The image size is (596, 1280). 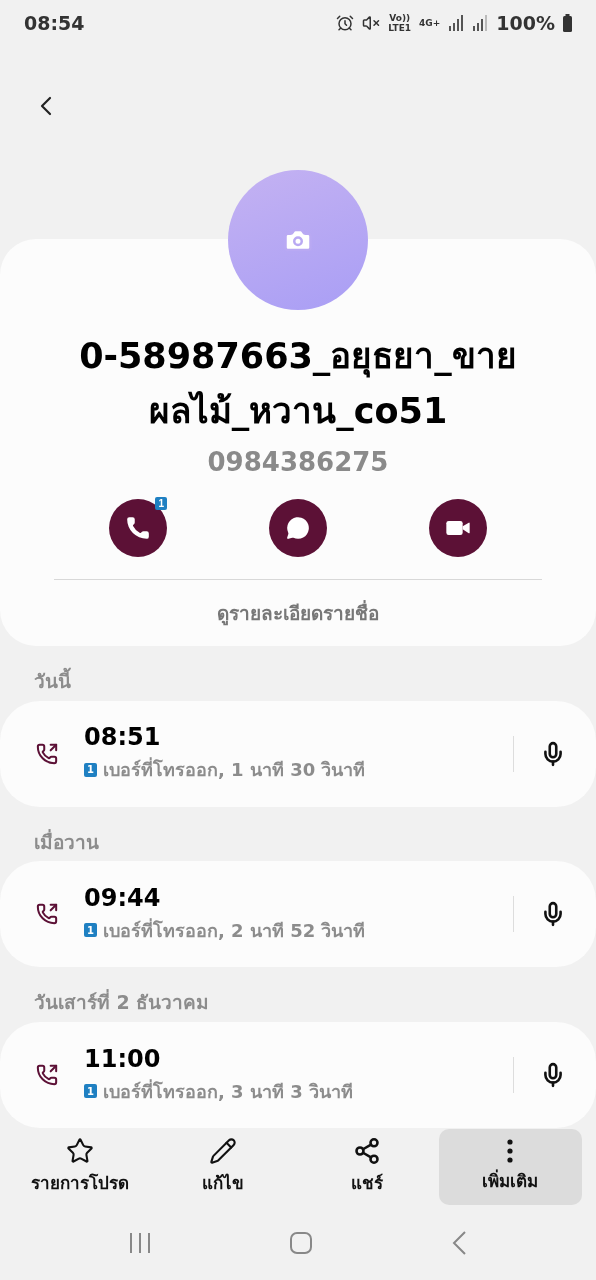 I want to click on contact-name: 0-58987663_อยุธยา_ขายผลไม้_หวาน_co51, so click(x=298, y=383).